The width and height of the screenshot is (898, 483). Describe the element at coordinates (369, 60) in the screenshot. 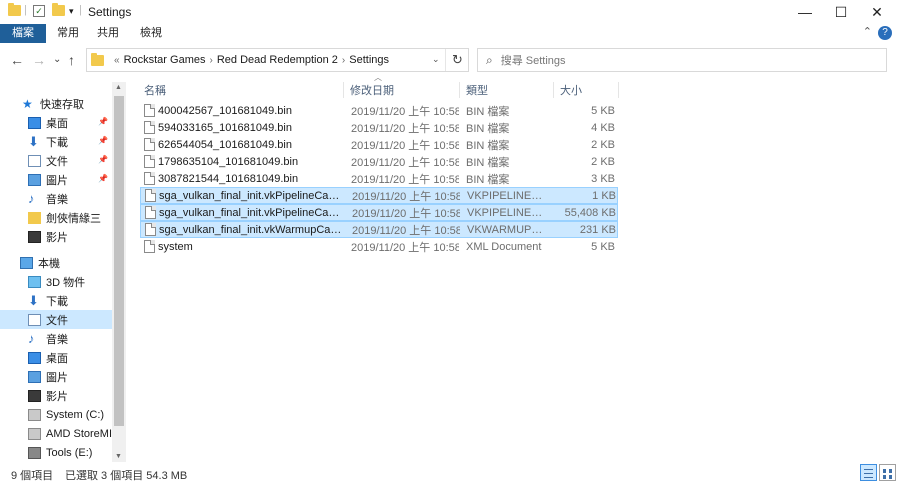

I see `breadcrumb-settings: Settings` at that location.